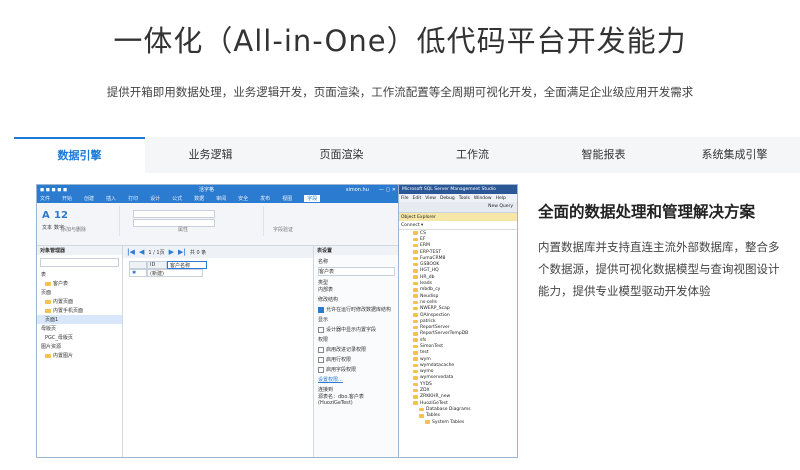 This screenshot has height=470, width=800. I want to click on menu-publish: 发布, so click(265, 198).